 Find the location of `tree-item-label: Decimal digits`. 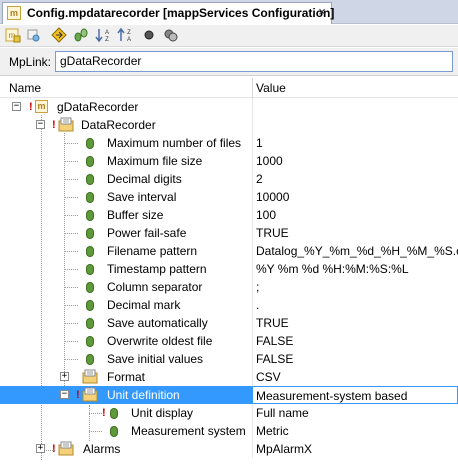

tree-item-label: Decimal digits is located at coordinates (144, 179).